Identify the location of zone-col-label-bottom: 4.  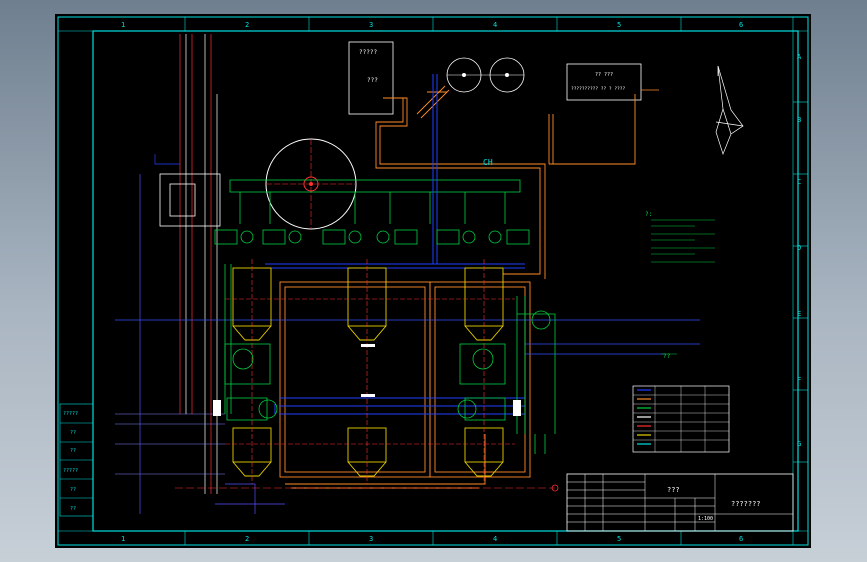
(495, 539).